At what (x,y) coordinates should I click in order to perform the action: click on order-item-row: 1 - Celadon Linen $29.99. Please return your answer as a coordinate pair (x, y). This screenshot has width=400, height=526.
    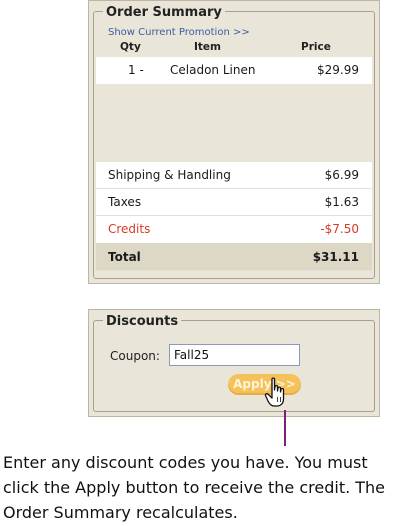
    Looking at the image, I should click on (234, 70).